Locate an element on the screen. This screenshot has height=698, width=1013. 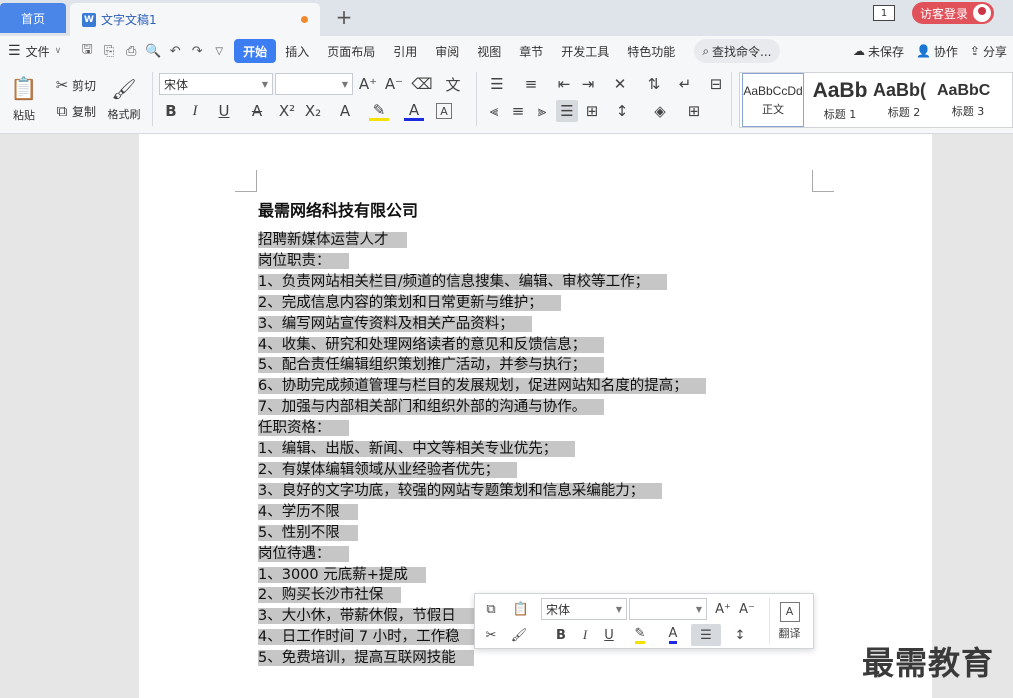
clear-format-button: ⌫ is located at coordinates (421, 84).